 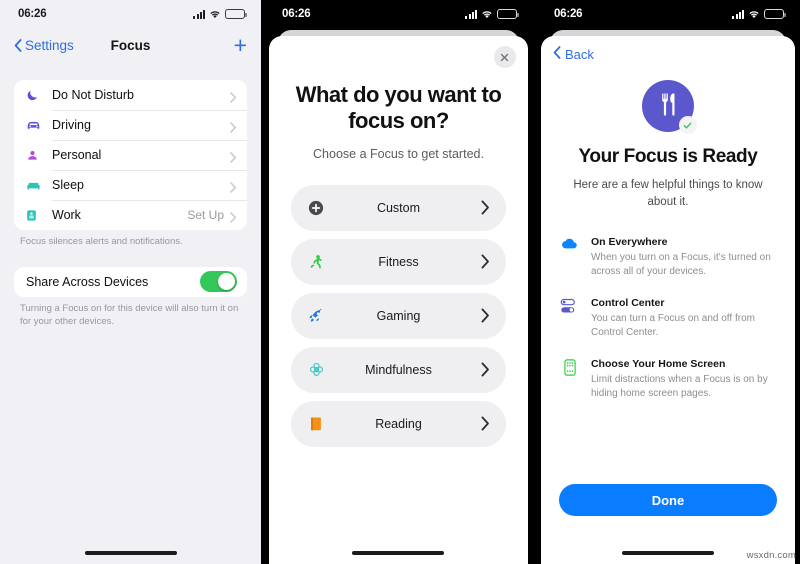 I want to click on focus-row-do-not-disturb: Do Not Disturb, so click(x=130, y=95).